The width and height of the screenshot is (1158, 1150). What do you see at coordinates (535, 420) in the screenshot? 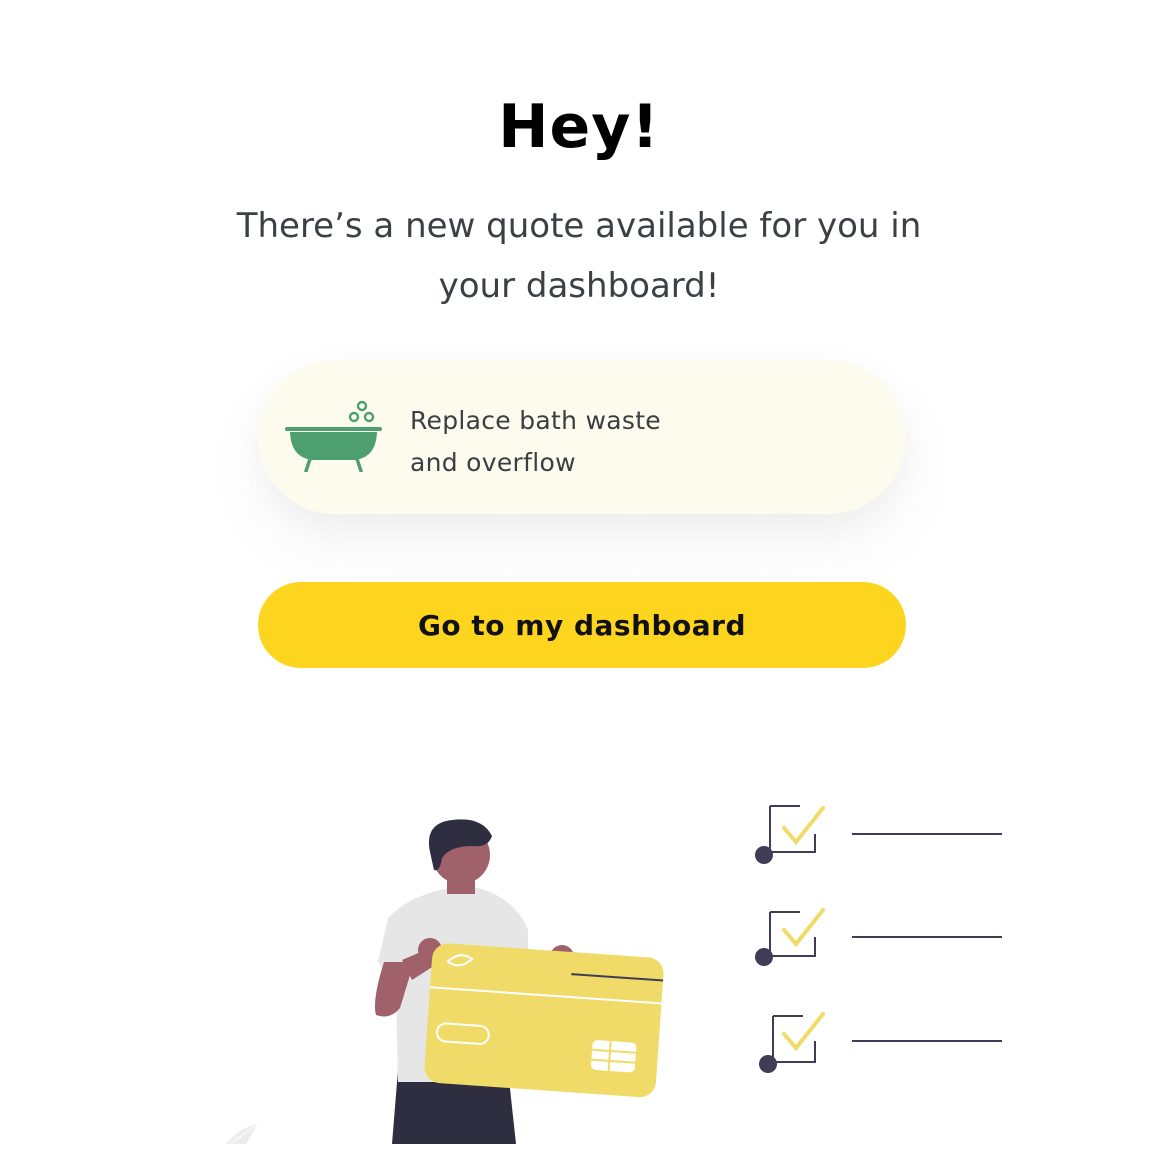
I see `quote-label-line1: Replace bath waste` at bounding box center [535, 420].